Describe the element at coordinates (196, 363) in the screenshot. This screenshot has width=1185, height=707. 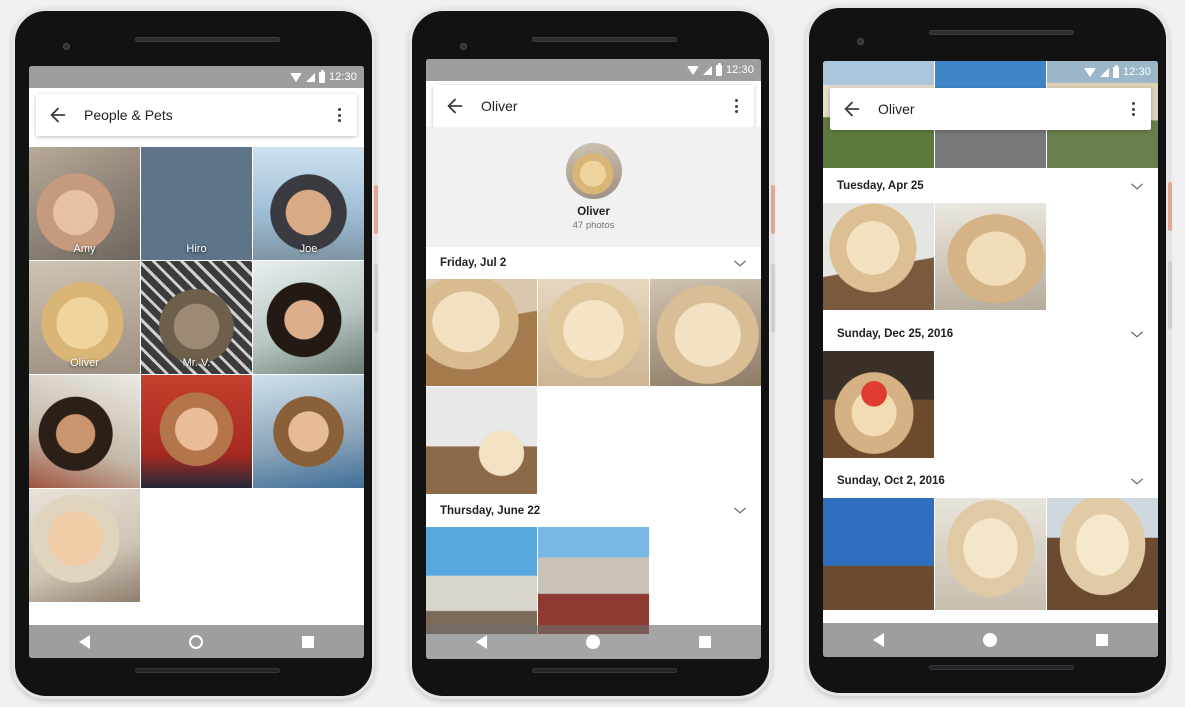
I see `face-label: Mr. V.` at that location.